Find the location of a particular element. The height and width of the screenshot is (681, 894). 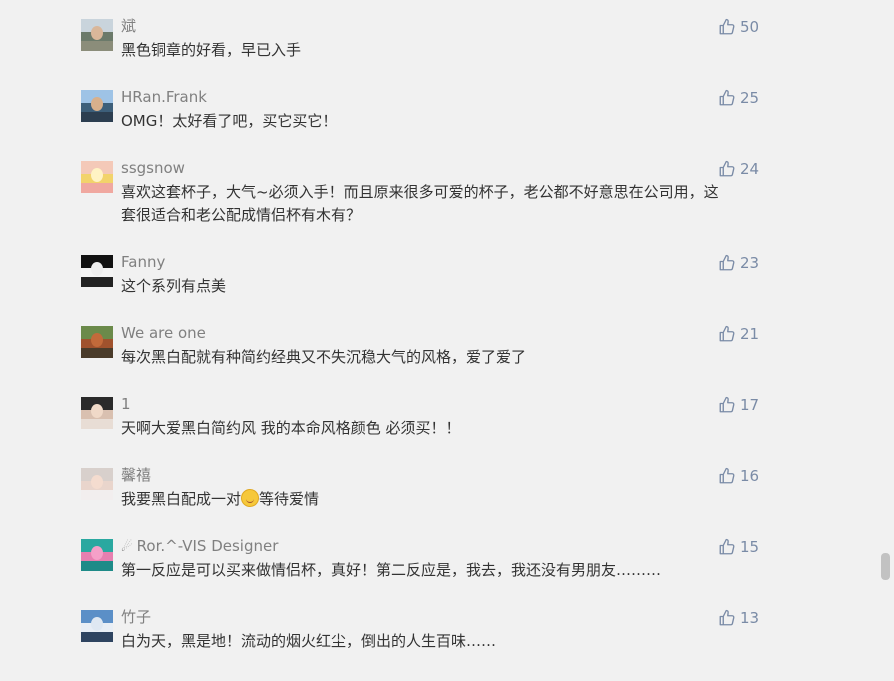

comment-username-text: Ror.^-VIS Designer is located at coordinates (207, 546).